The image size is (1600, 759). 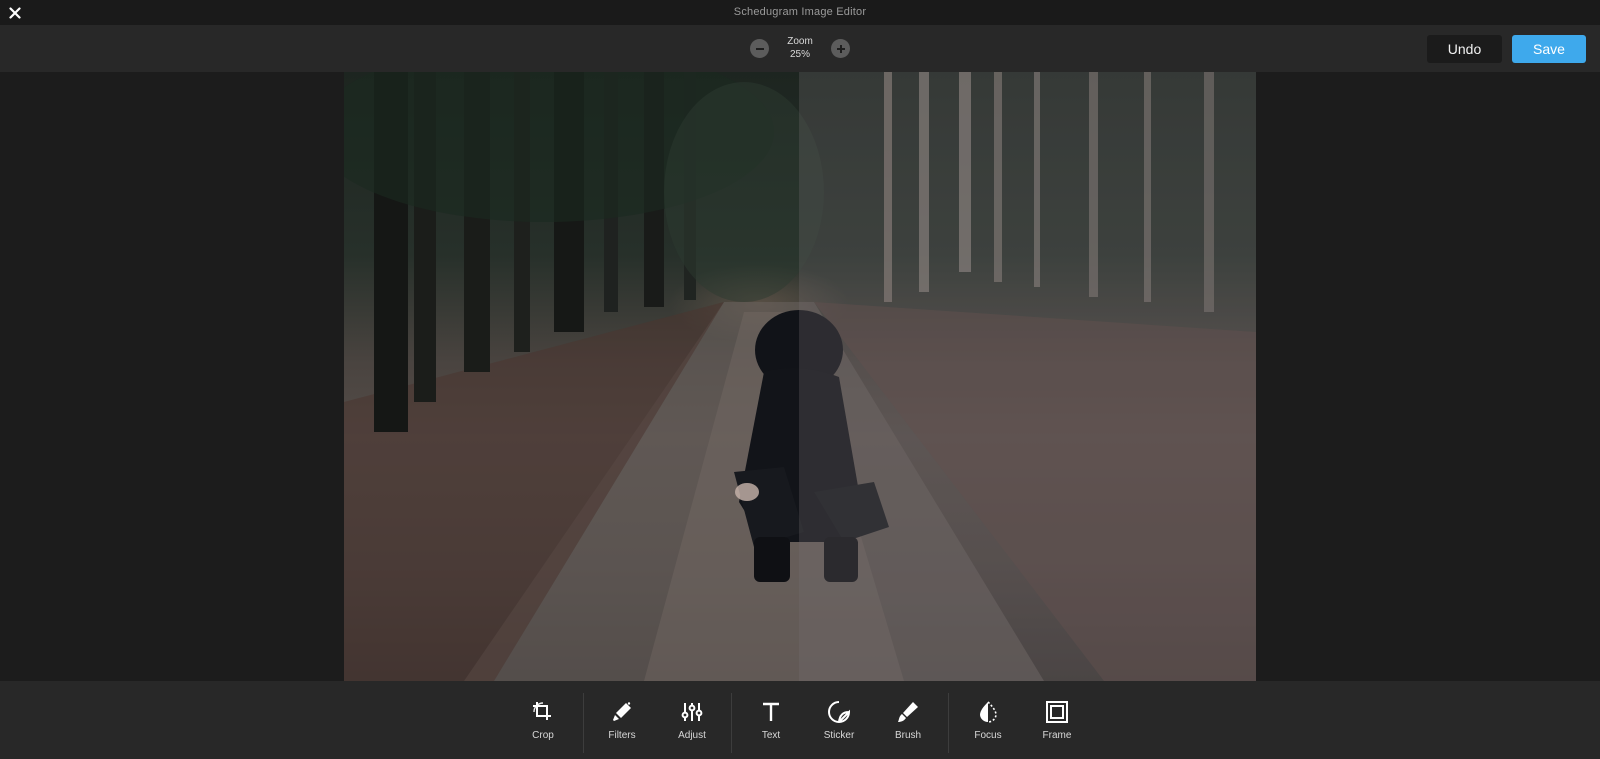 I want to click on title-bar: Schedugram Image Editor, so click(x=800, y=12).